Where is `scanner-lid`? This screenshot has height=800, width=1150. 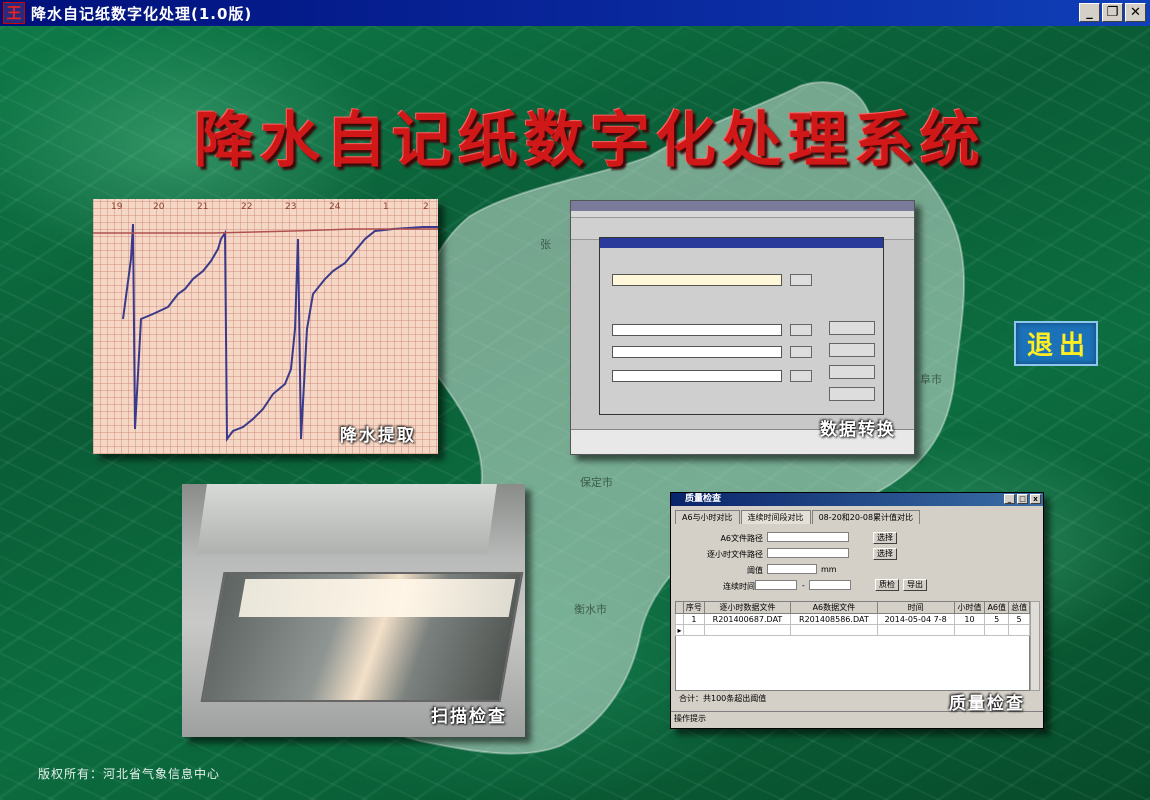
scanner-lid is located at coordinates (347, 519).